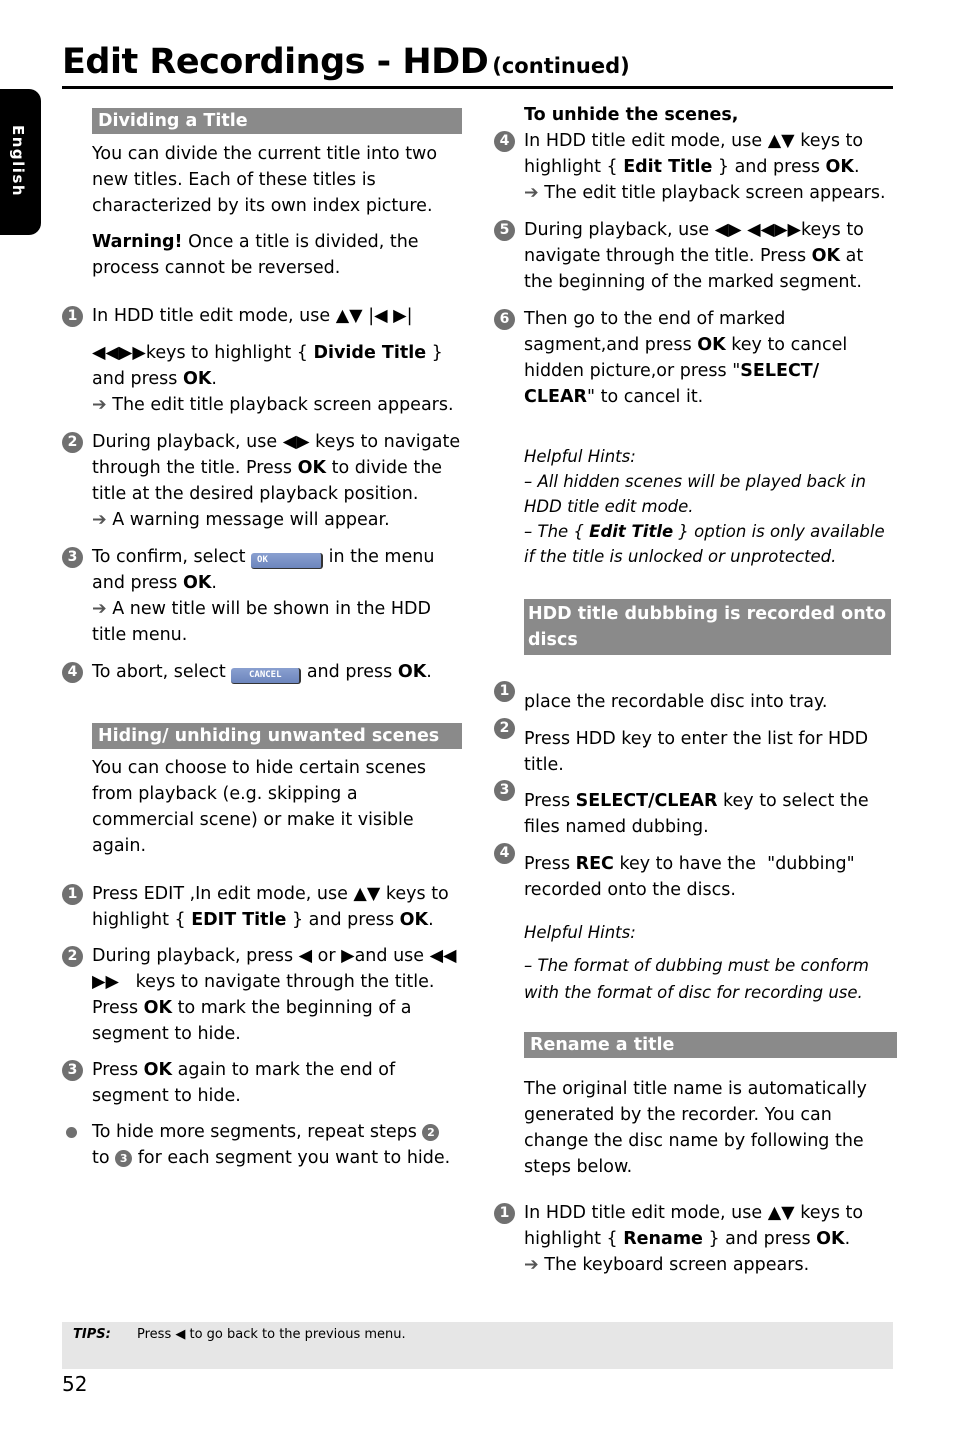 Image resolution: width=954 pixels, height=1432 pixels. What do you see at coordinates (277, 736) in the screenshot?
I see `section-heading-hiding: Hiding/ unhiding unwanted scenes` at bounding box center [277, 736].